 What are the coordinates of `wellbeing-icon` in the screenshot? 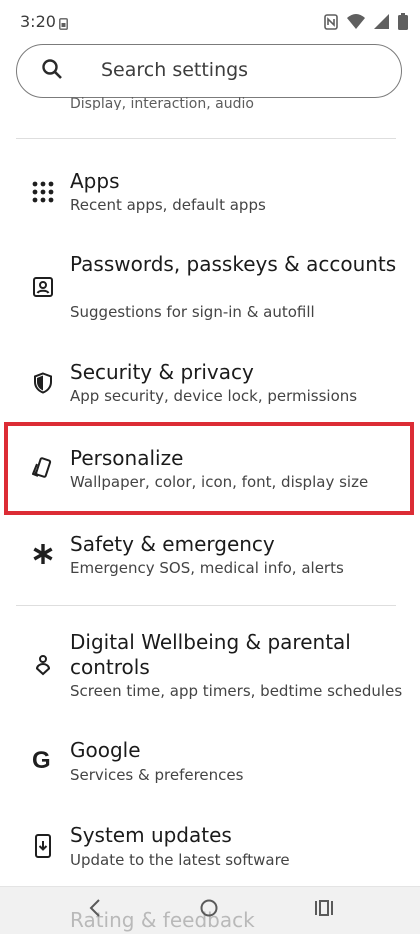 It's located at (43, 665).